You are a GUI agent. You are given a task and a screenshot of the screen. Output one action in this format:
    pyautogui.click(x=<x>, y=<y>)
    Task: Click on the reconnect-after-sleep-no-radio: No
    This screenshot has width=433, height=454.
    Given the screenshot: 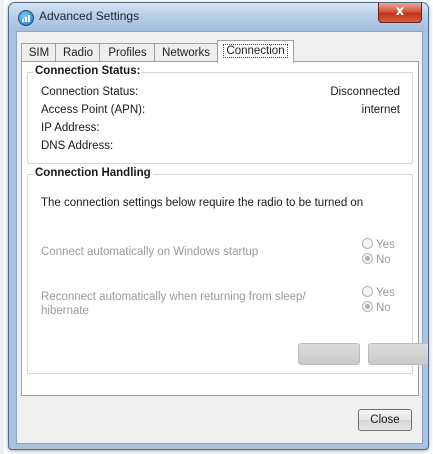 What is the action you would take?
    pyautogui.click(x=376, y=308)
    